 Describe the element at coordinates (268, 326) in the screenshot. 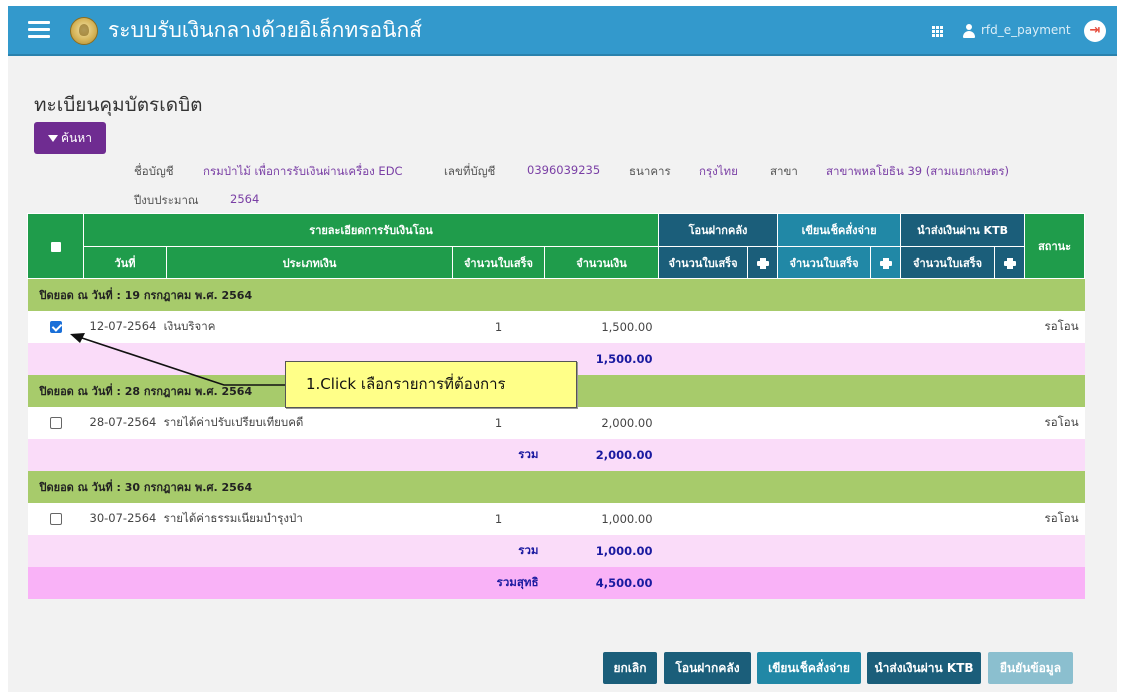

I see `row-date-type: 12-07-2564 เงินบริจาค` at that location.